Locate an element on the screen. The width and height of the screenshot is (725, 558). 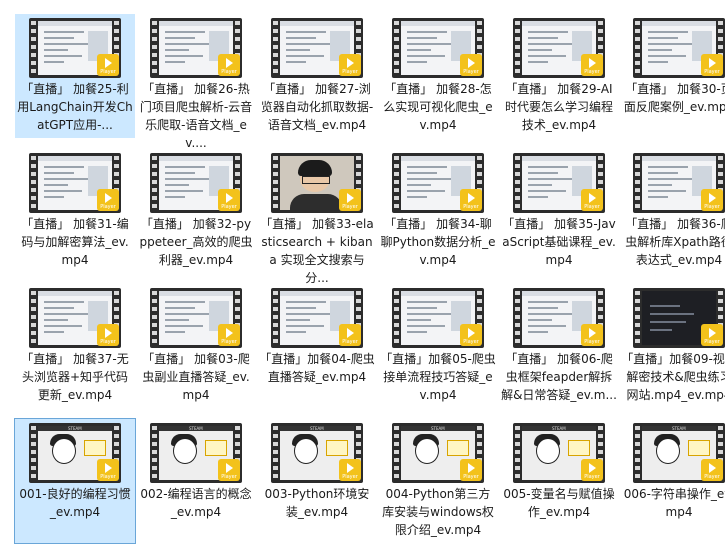
video-file-item: Player 「直播」加餐05-爬虫接单流程技巧答疑_ev.mp4 is located at coordinates (438, 346).